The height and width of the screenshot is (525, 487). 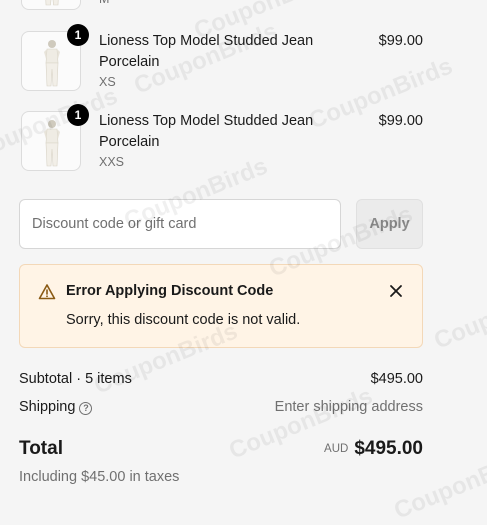 I want to click on product-thumbnail, so click(x=51, y=5).